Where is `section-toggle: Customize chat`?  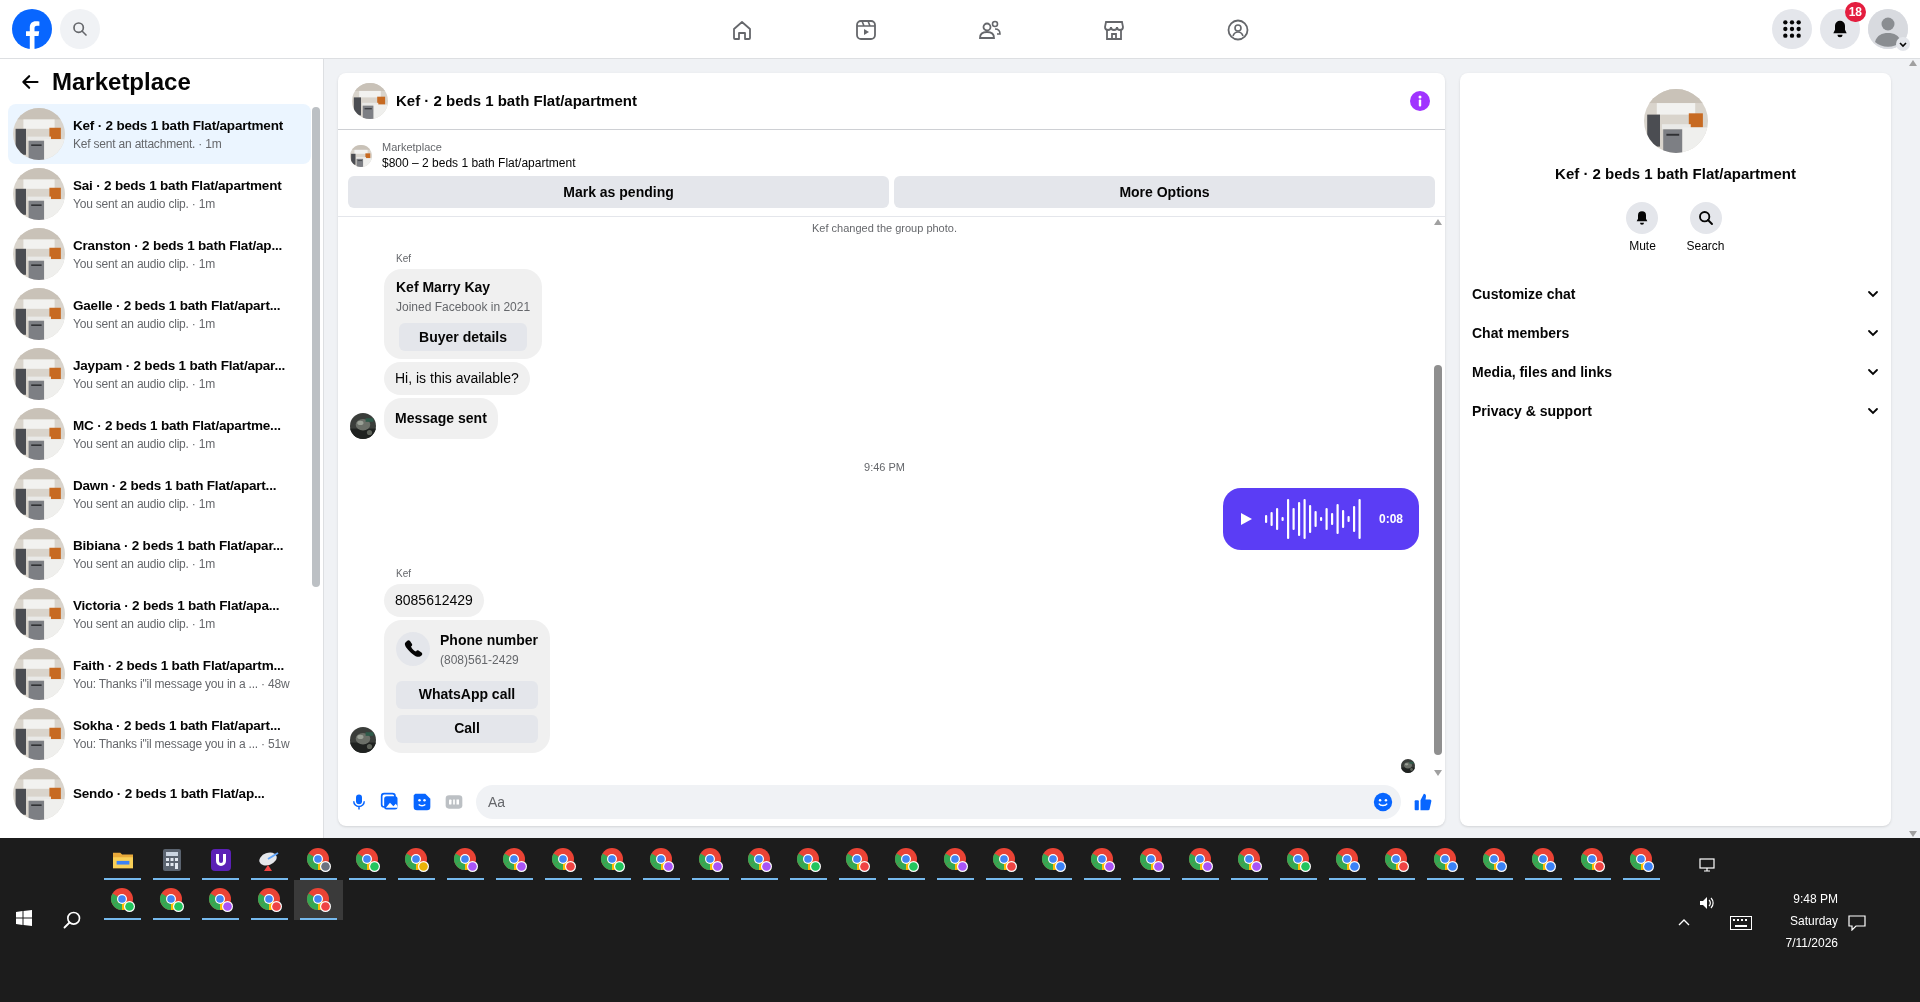 section-toggle: Customize chat is located at coordinates (1675, 294).